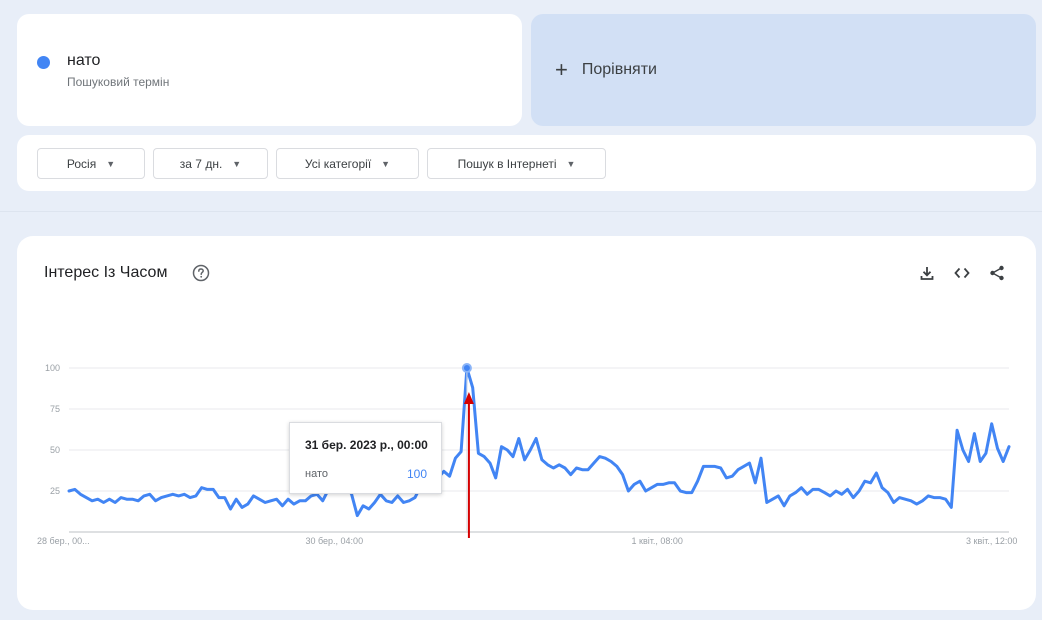 Image resolution: width=1042 pixels, height=620 pixels. Describe the element at coordinates (466, 368) in the screenshot. I see `data-point-highlight` at that location.